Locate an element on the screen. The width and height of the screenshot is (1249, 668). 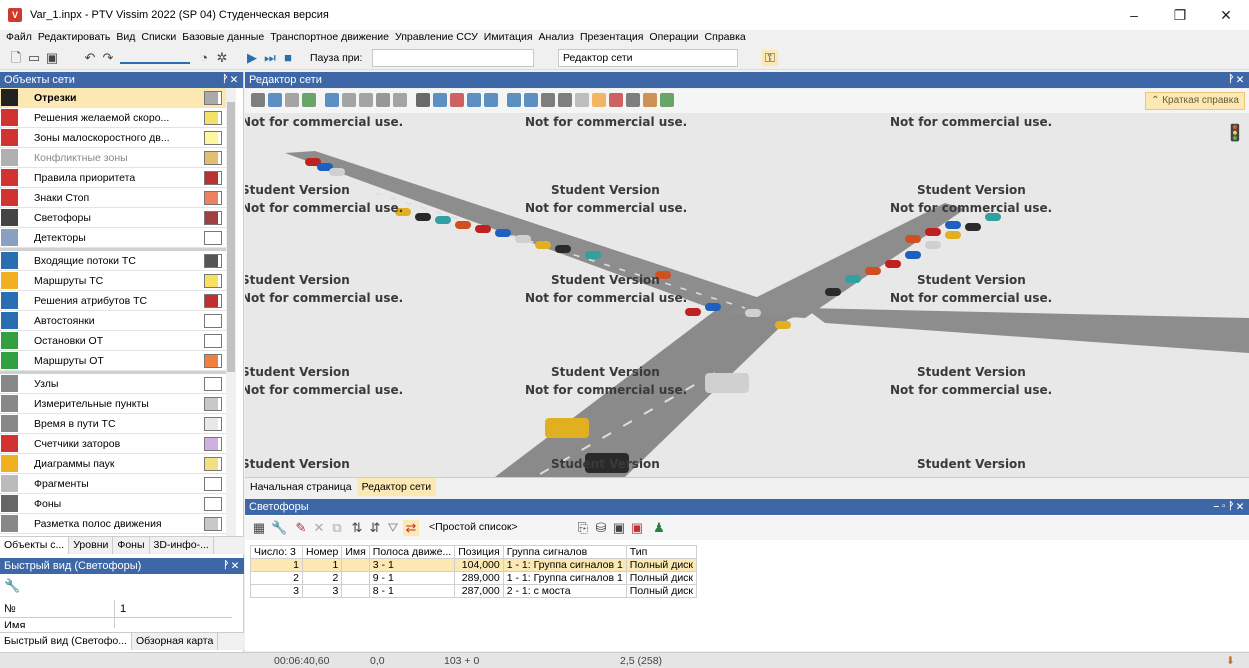
redo-icon: ↷ is located at coordinates (108, 58).